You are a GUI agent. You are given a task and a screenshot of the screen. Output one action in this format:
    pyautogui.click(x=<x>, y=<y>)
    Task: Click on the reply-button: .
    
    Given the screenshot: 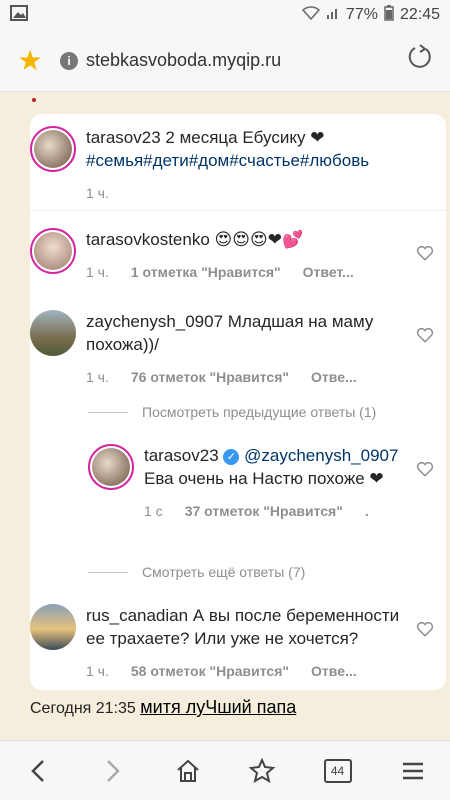 What is the action you would take?
    pyautogui.click(x=367, y=511)
    